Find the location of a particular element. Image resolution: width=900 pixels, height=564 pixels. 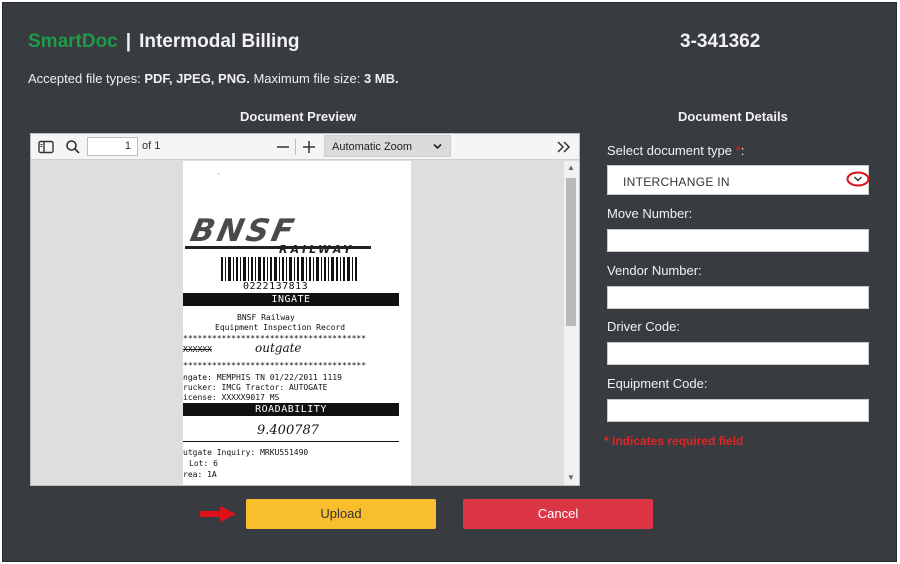

pdf-toolbar: 1 of 1 Automatic Zoom is located at coordinates (305, 147).